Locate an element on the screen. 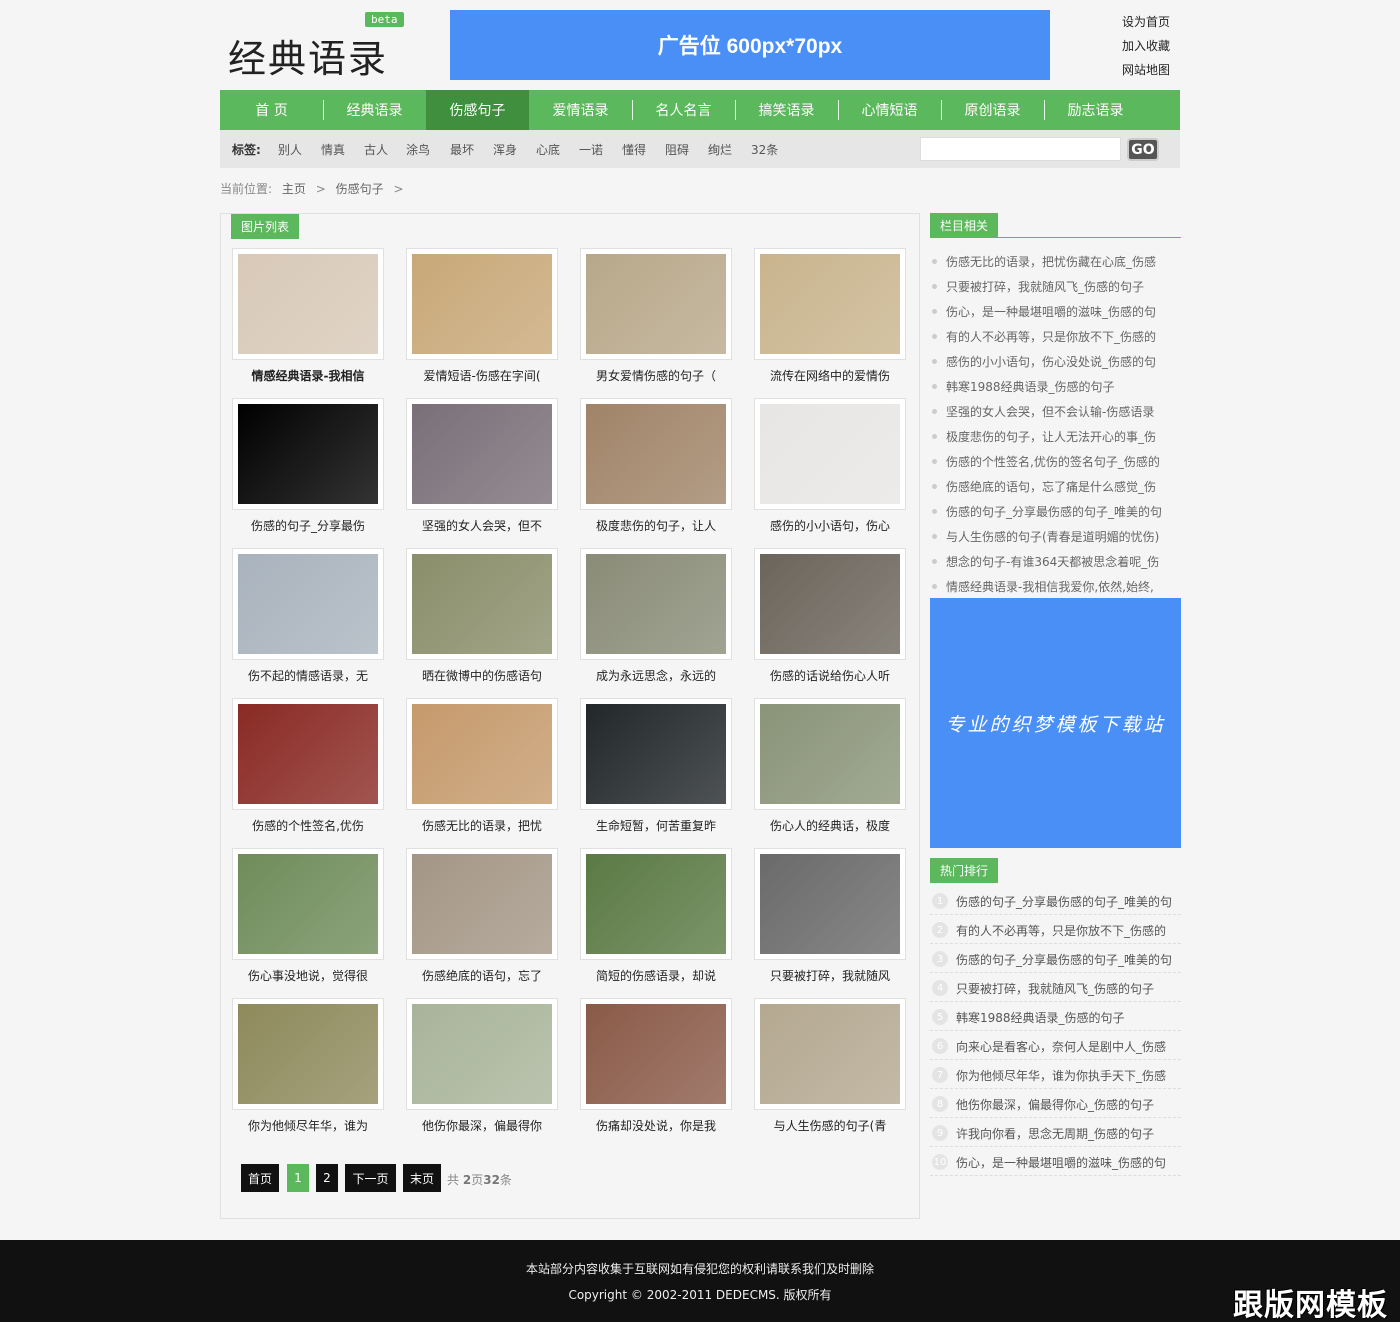 The image size is (1400, 1322). tag-count-link: 32条 is located at coordinates (764, 149).